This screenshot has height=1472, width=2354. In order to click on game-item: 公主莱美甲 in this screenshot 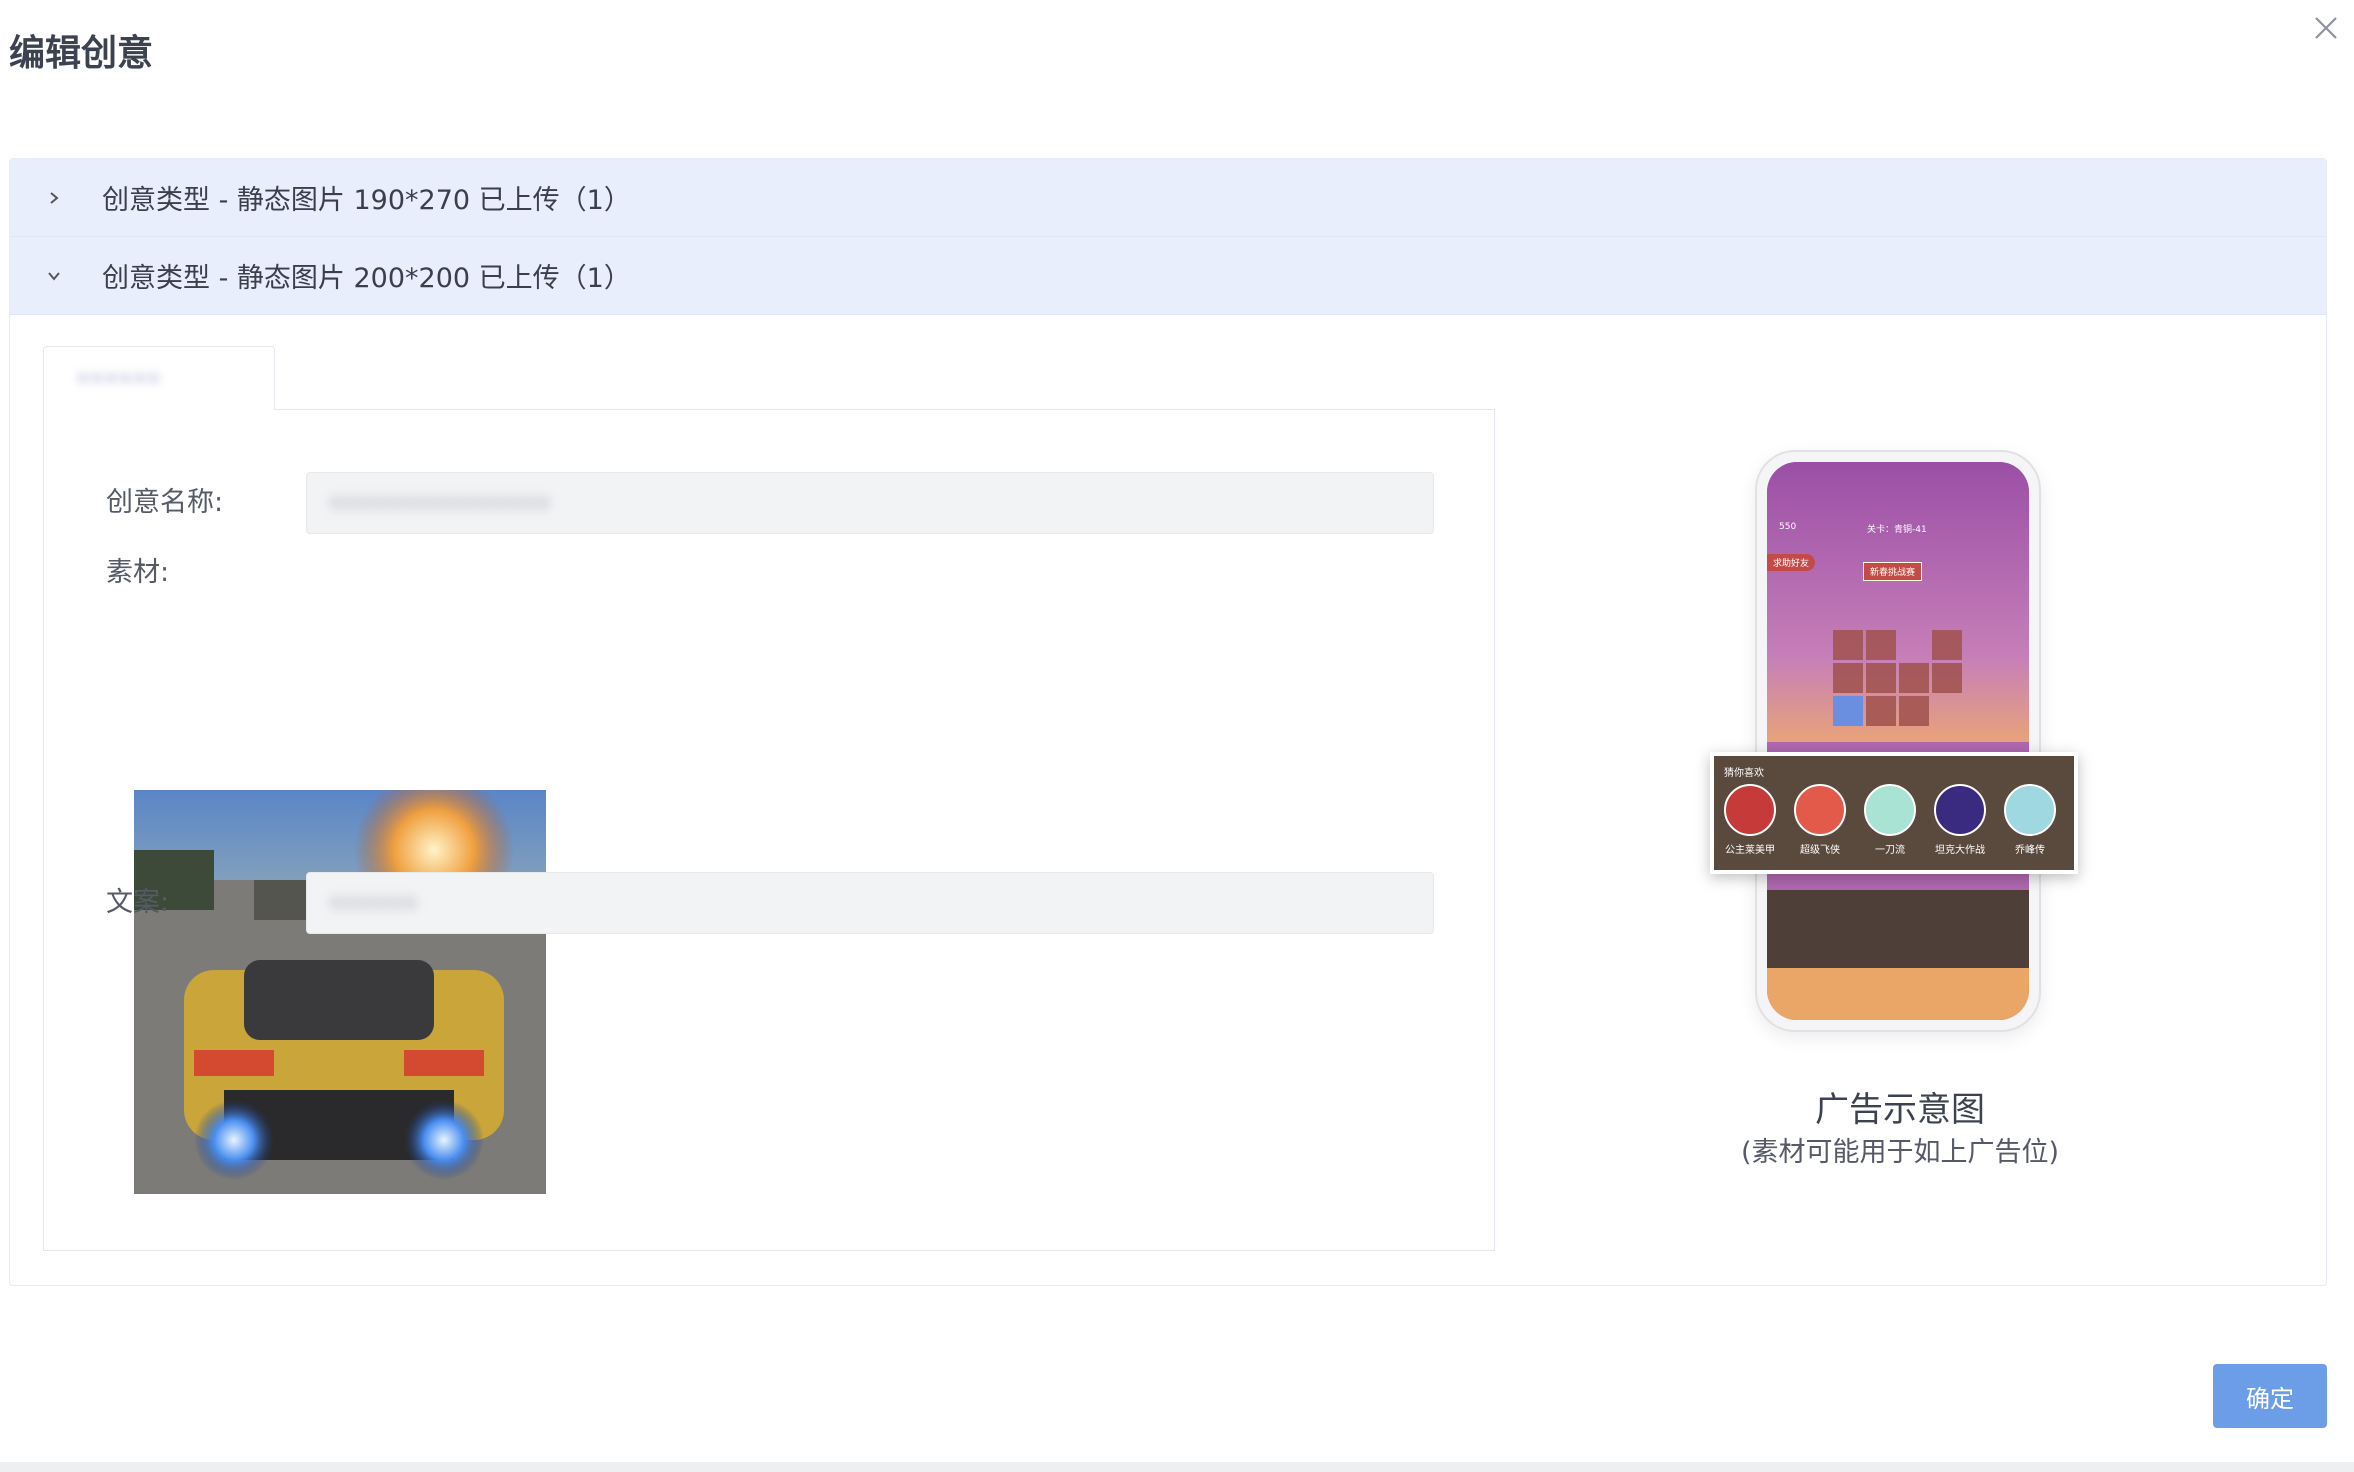, I will do `click(1750, 820)`.